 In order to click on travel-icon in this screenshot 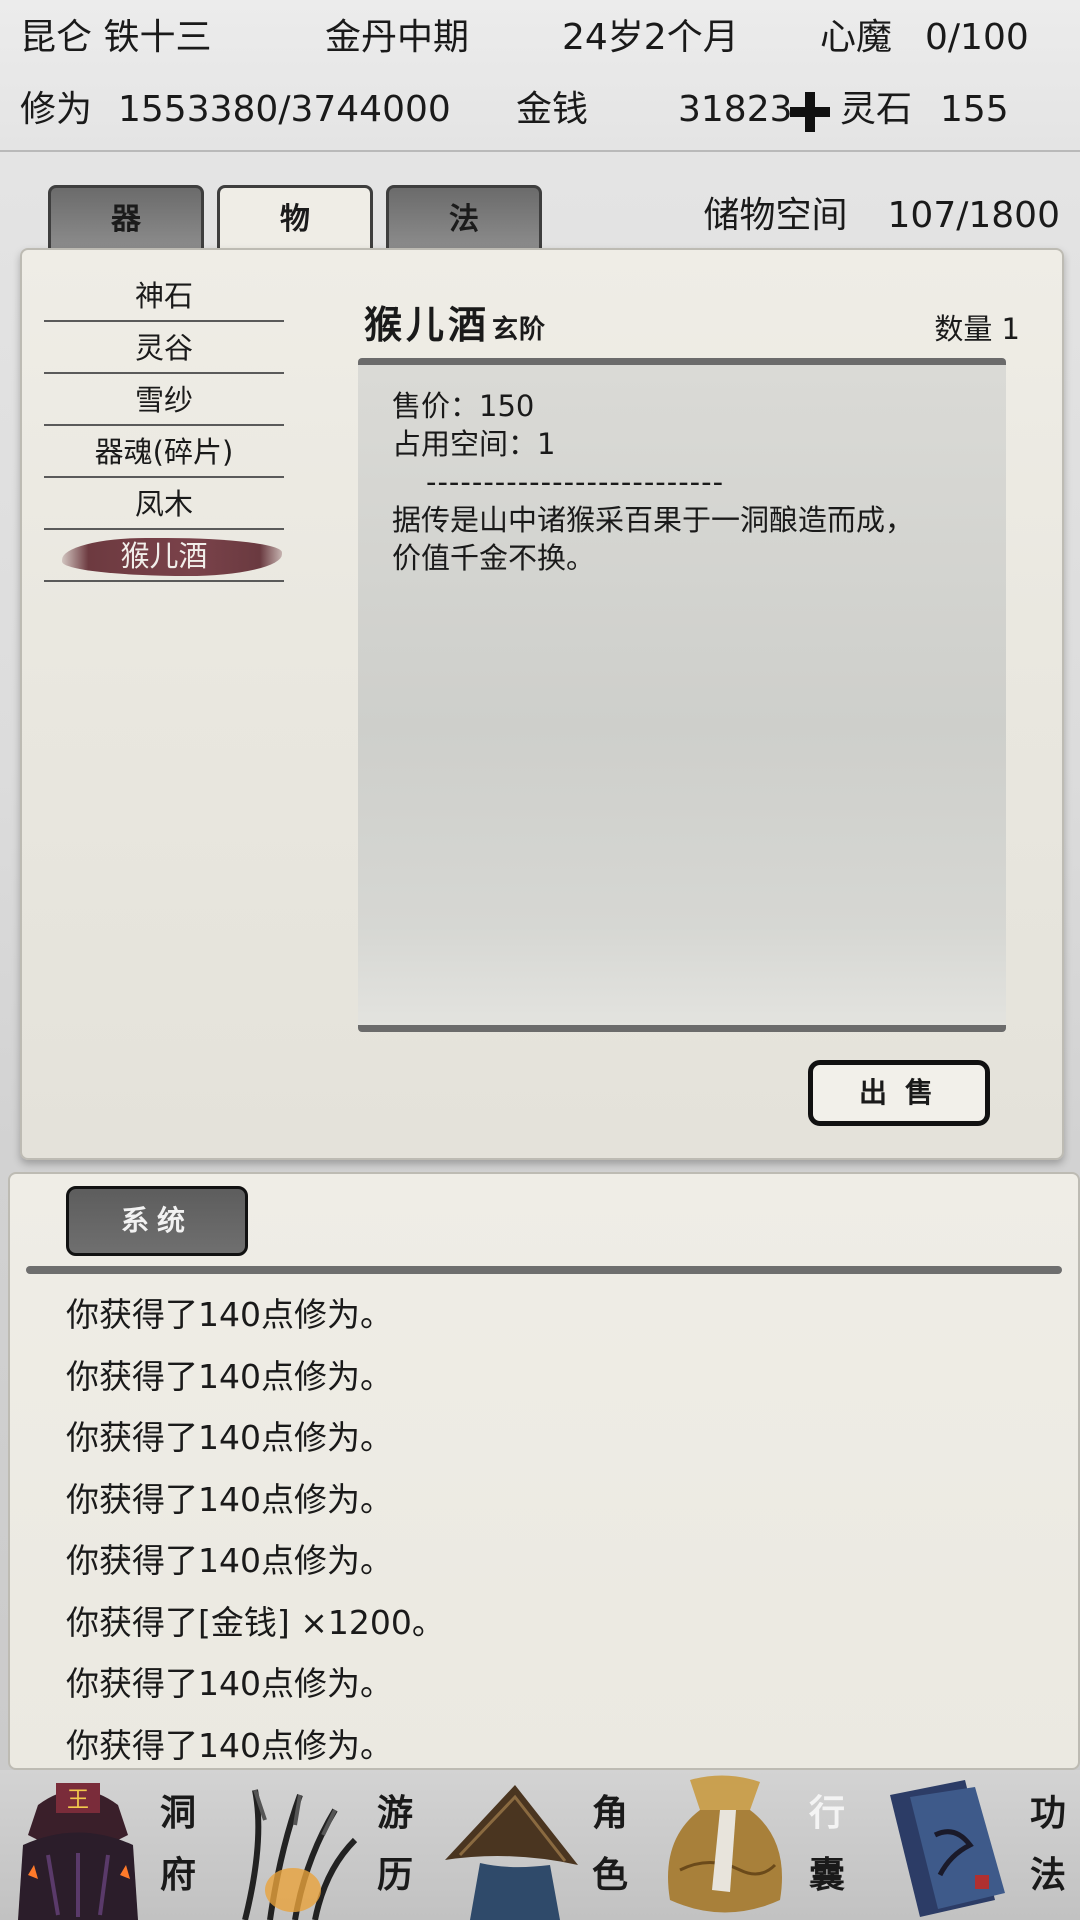, I will do `click(300, 1854)`.